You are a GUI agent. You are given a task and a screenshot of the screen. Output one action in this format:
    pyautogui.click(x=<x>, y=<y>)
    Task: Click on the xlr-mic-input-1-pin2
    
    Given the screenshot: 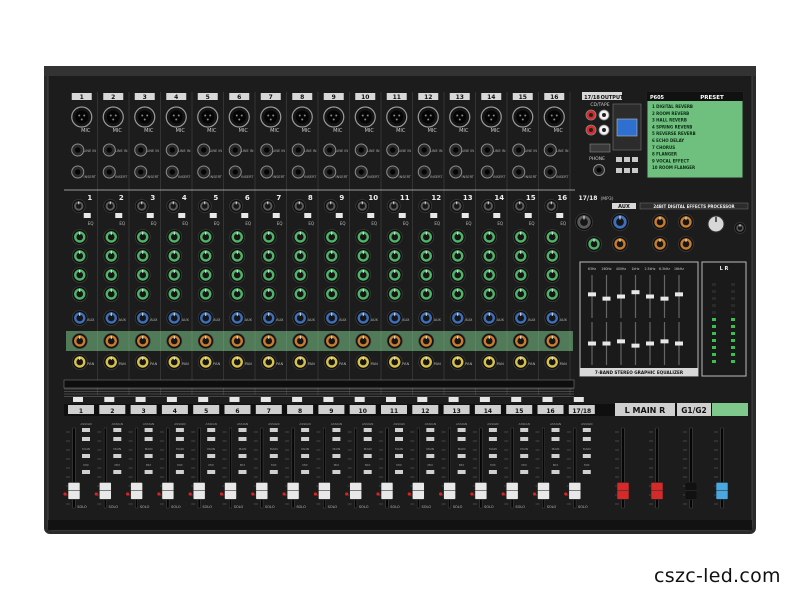 What is the action you would take?
    pyautogui.click(x=84, y=115)
    